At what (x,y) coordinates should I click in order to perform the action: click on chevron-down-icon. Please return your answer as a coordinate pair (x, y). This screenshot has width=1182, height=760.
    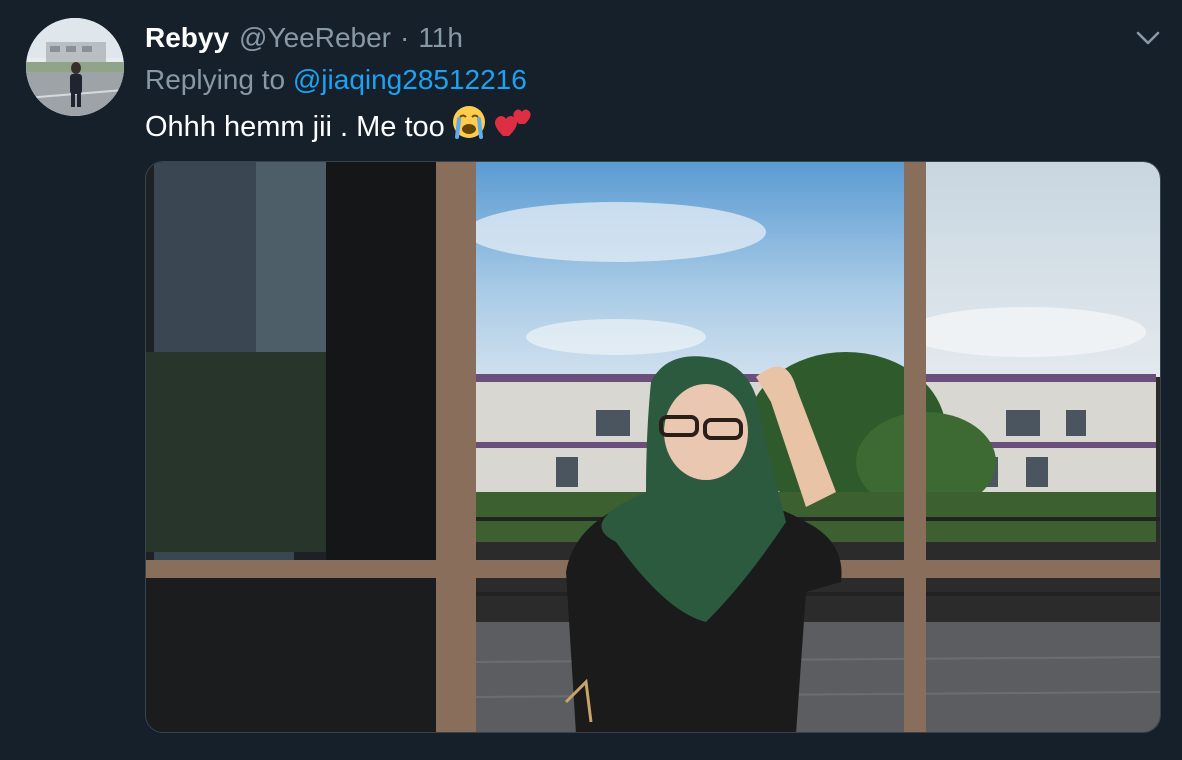
    Looking at the image, I should click on (1148, 38).